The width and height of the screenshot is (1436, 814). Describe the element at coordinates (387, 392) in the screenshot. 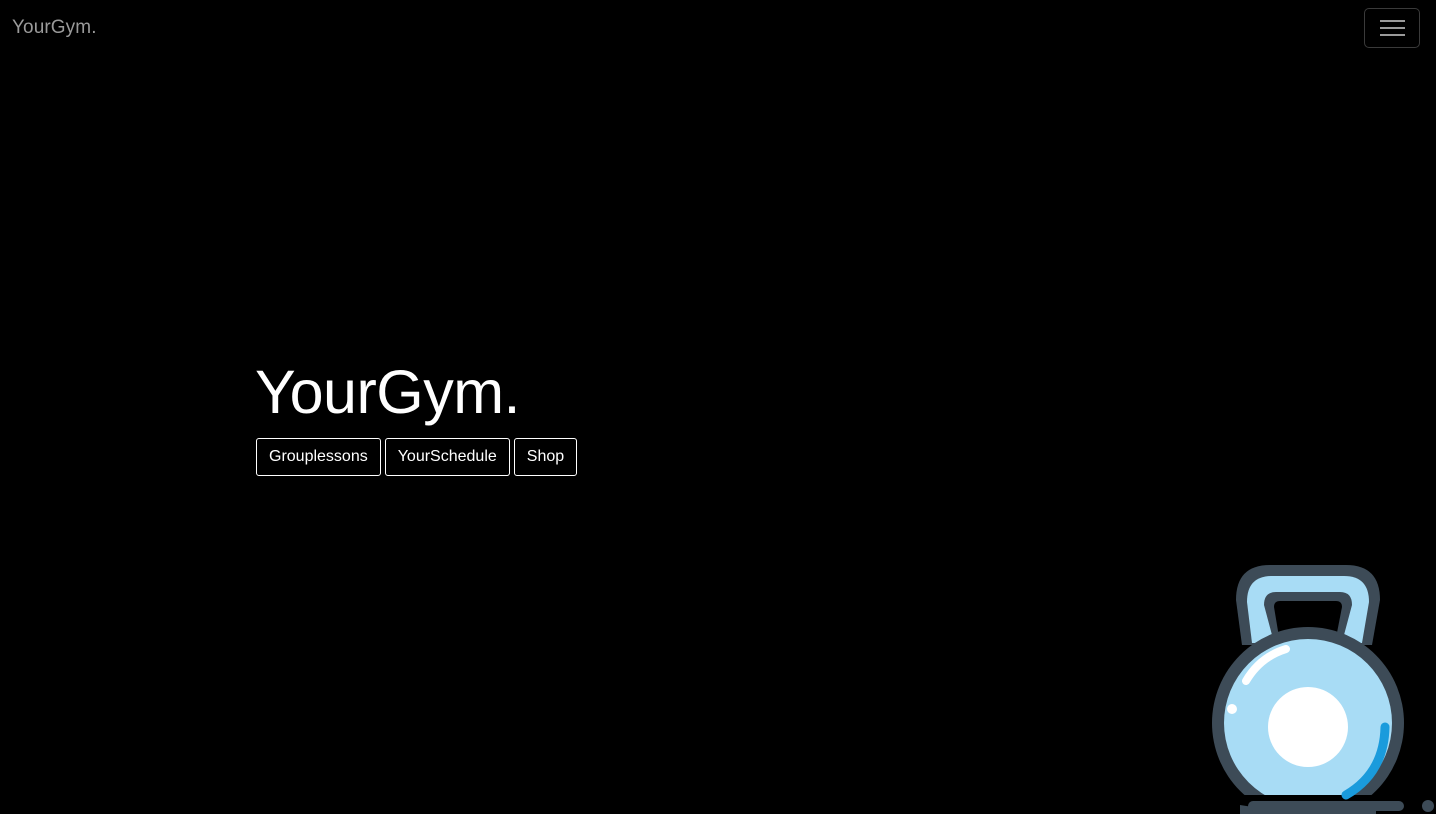

I see `hero-title: YourGym.` at that location.